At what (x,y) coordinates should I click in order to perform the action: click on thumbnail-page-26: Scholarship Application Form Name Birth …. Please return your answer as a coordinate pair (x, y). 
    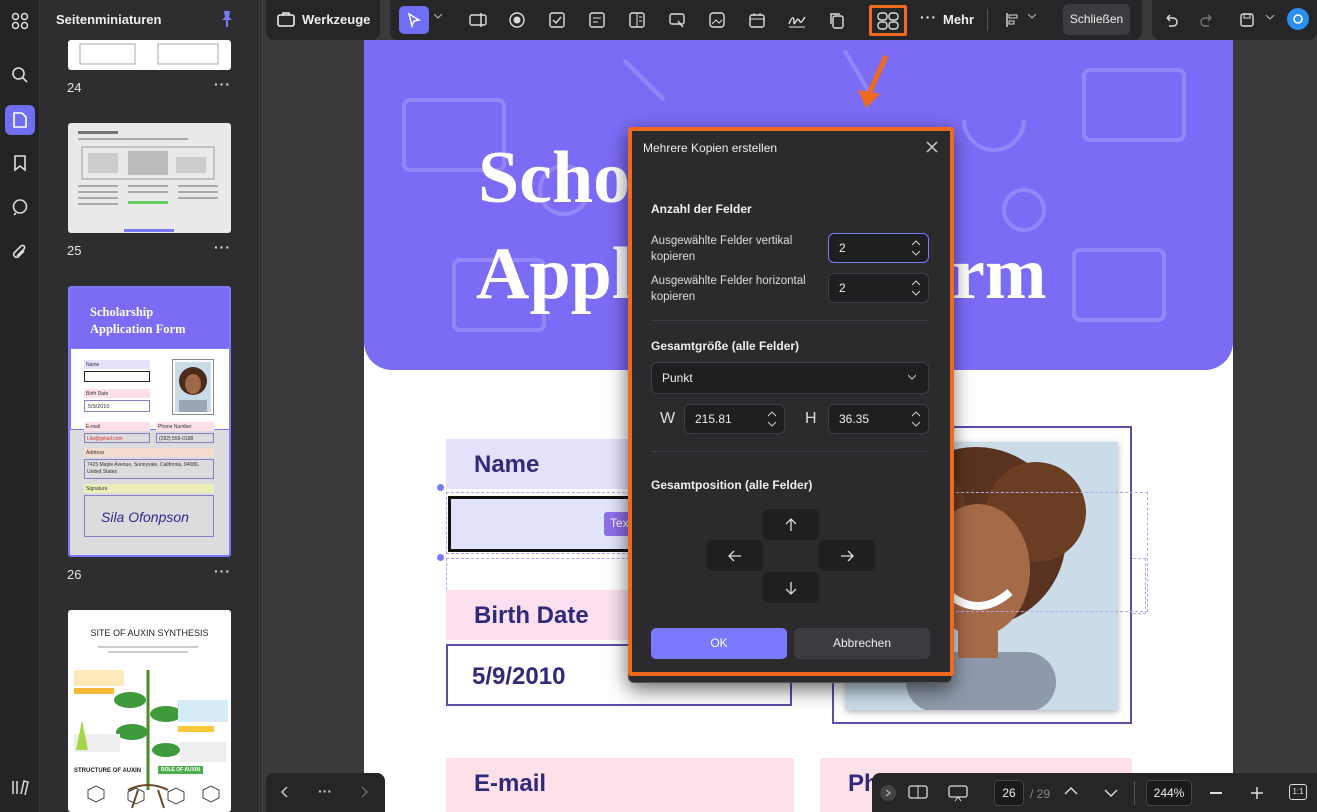
    Looking at the image, I should click on (149, 421).